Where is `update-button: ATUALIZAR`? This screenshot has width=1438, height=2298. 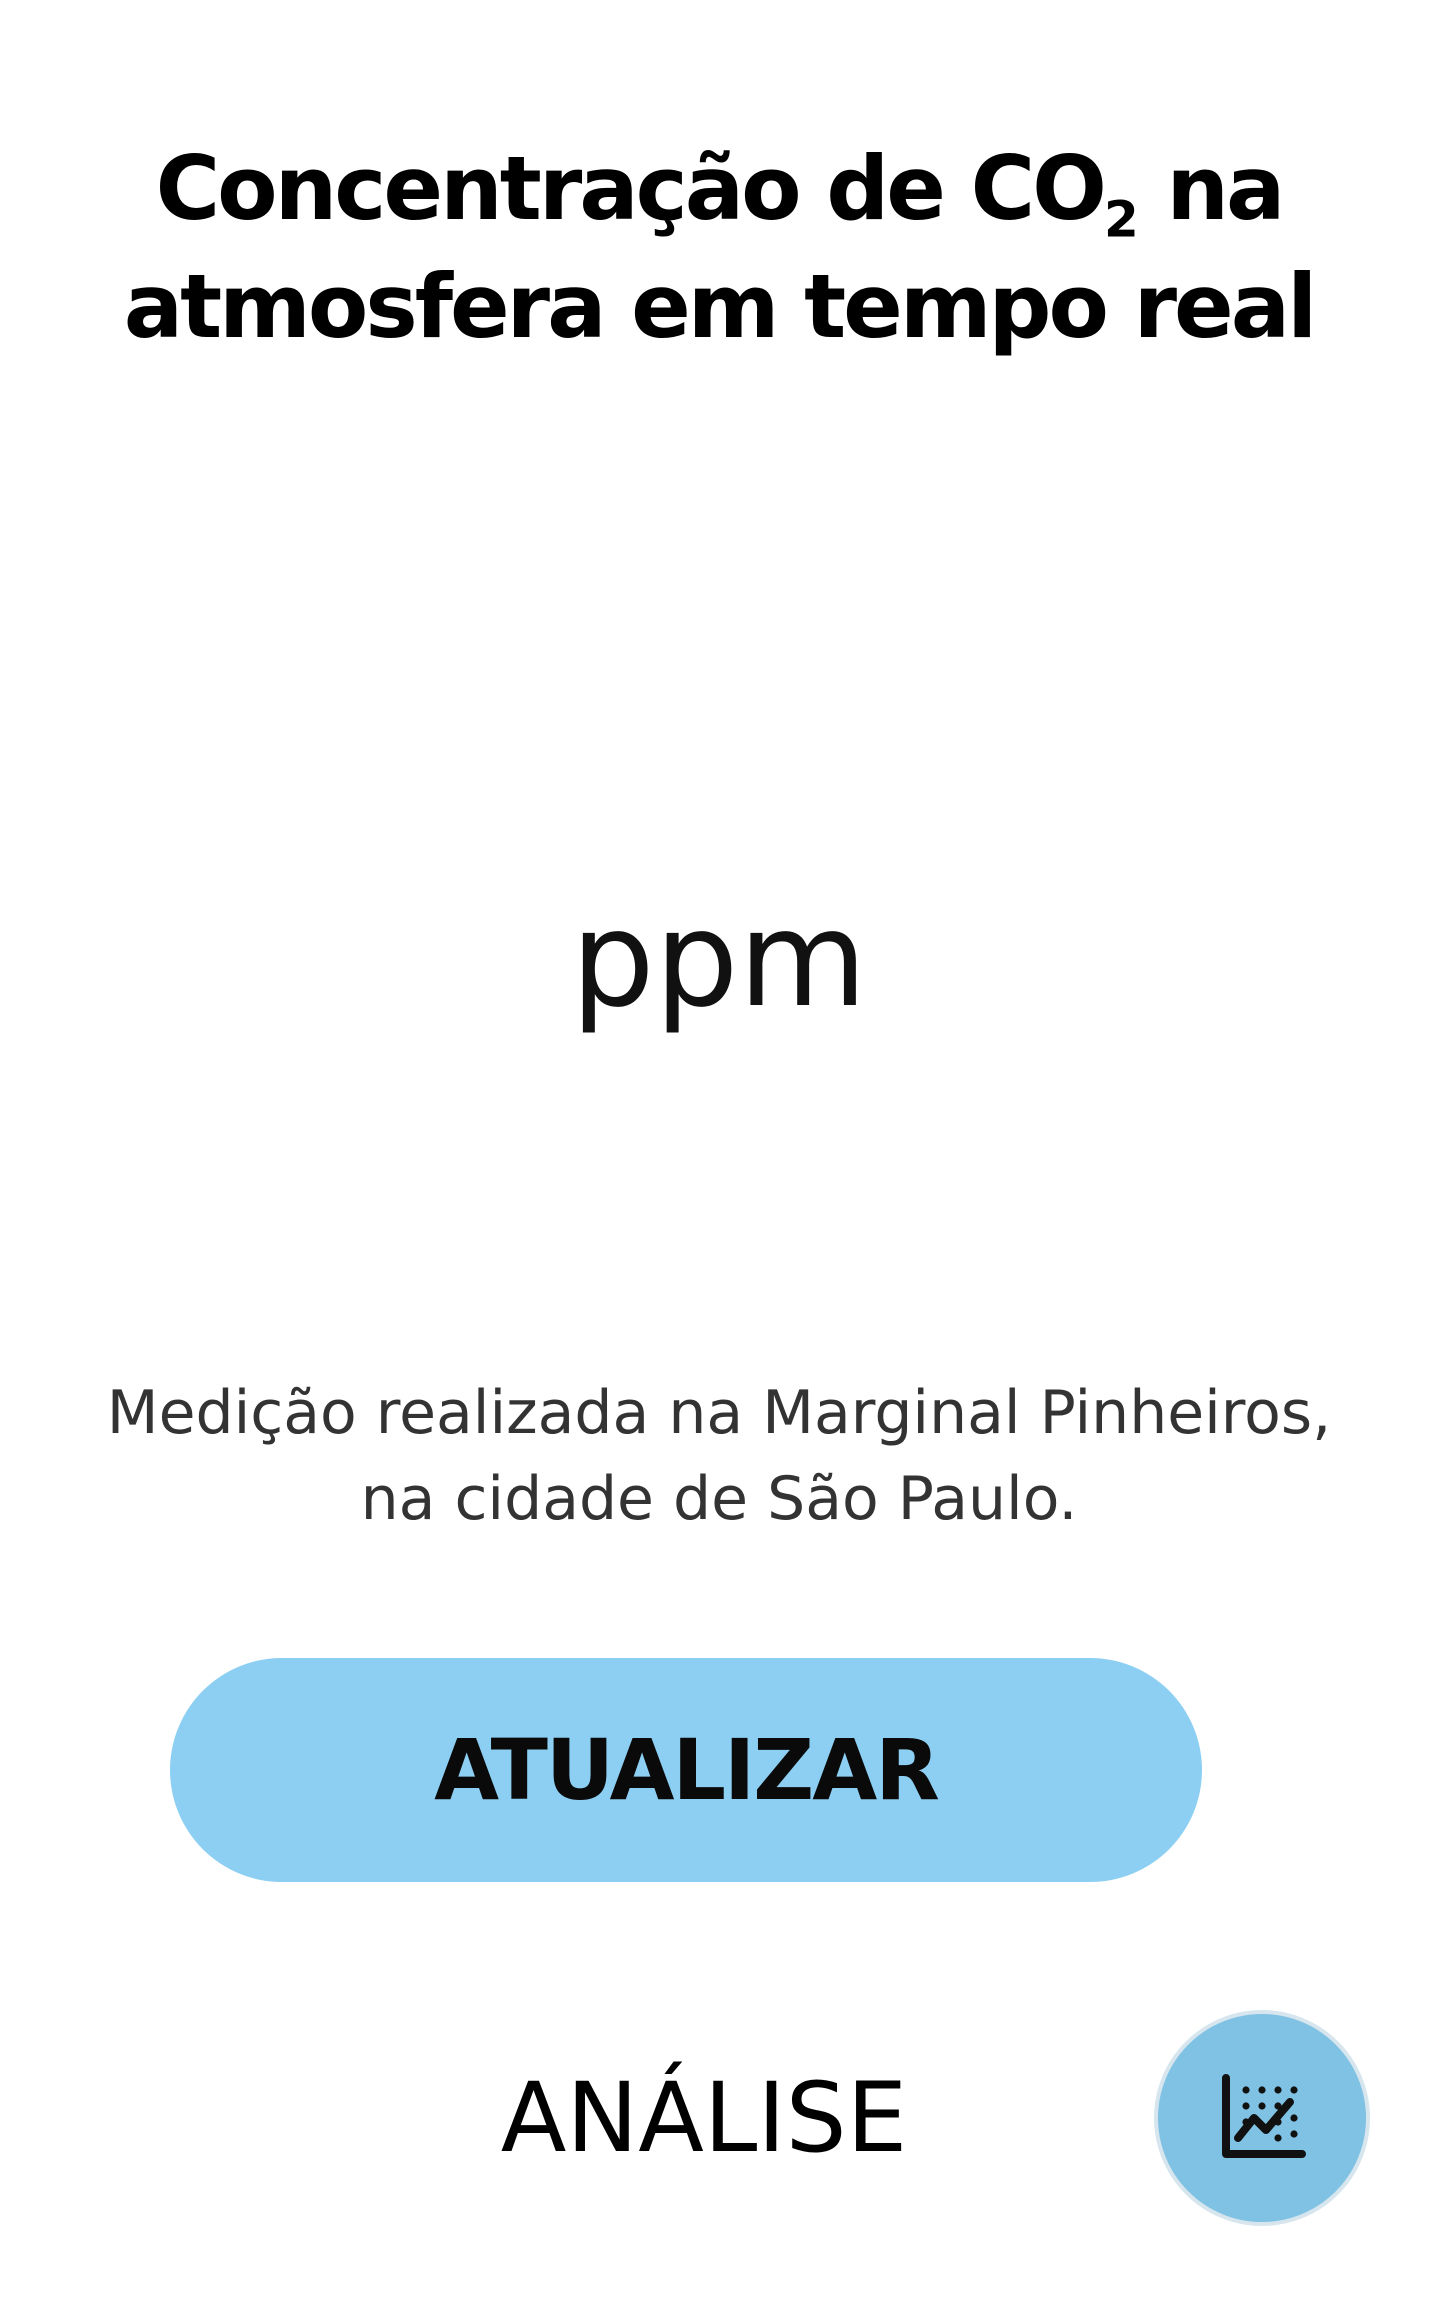 update-button: ATUALIZAR is located at coordinates (686, 1770).